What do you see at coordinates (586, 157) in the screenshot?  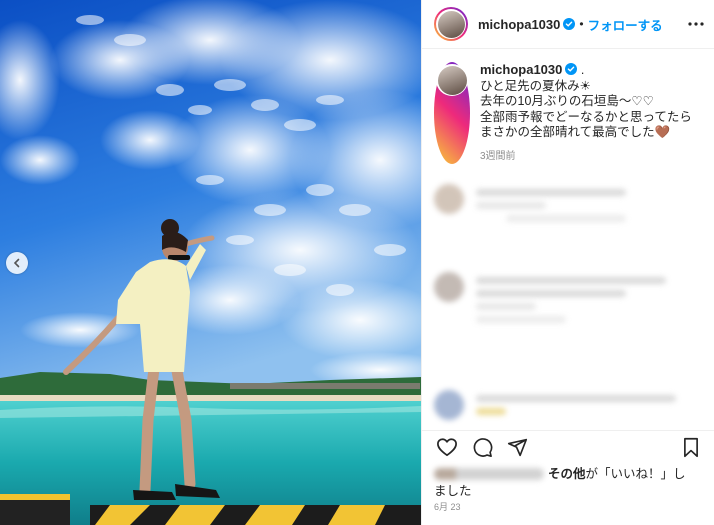 I see `caption-timestamp: 3週間前` at bounding box center [586, 157].